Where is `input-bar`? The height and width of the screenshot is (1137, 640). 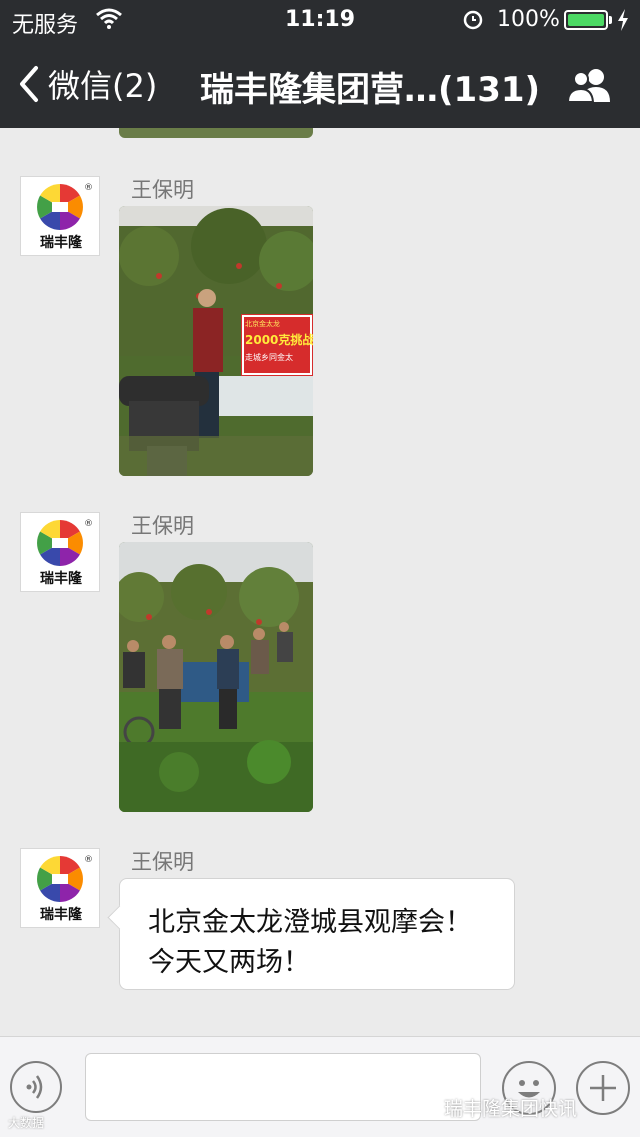
input-bar is located at coordinates (320, 1086).